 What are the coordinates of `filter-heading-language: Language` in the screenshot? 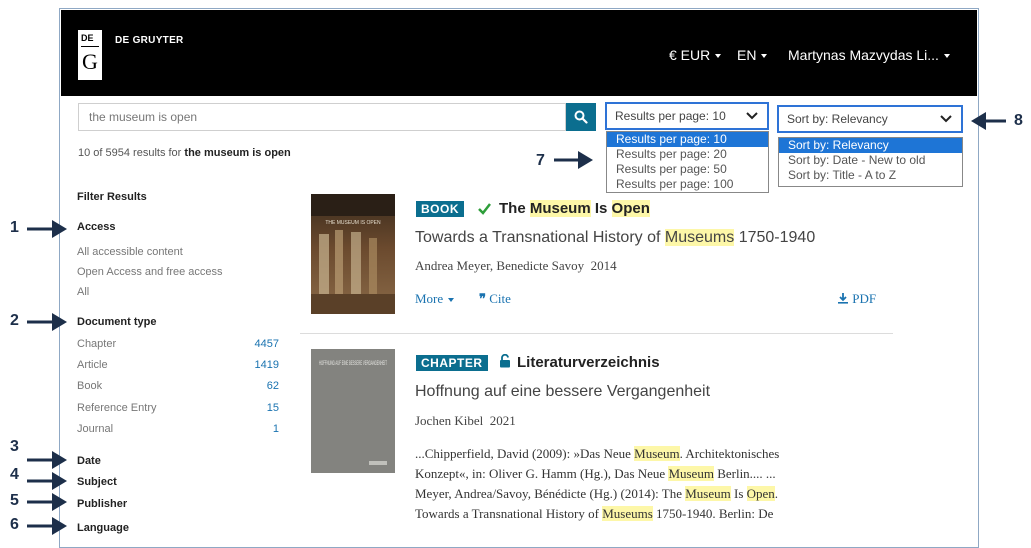 It's located at (103, 528).